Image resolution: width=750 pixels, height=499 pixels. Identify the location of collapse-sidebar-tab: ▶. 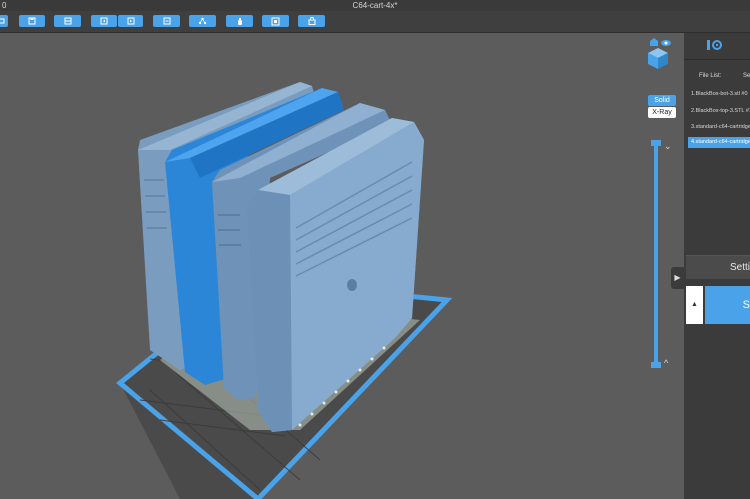
(677, 278).